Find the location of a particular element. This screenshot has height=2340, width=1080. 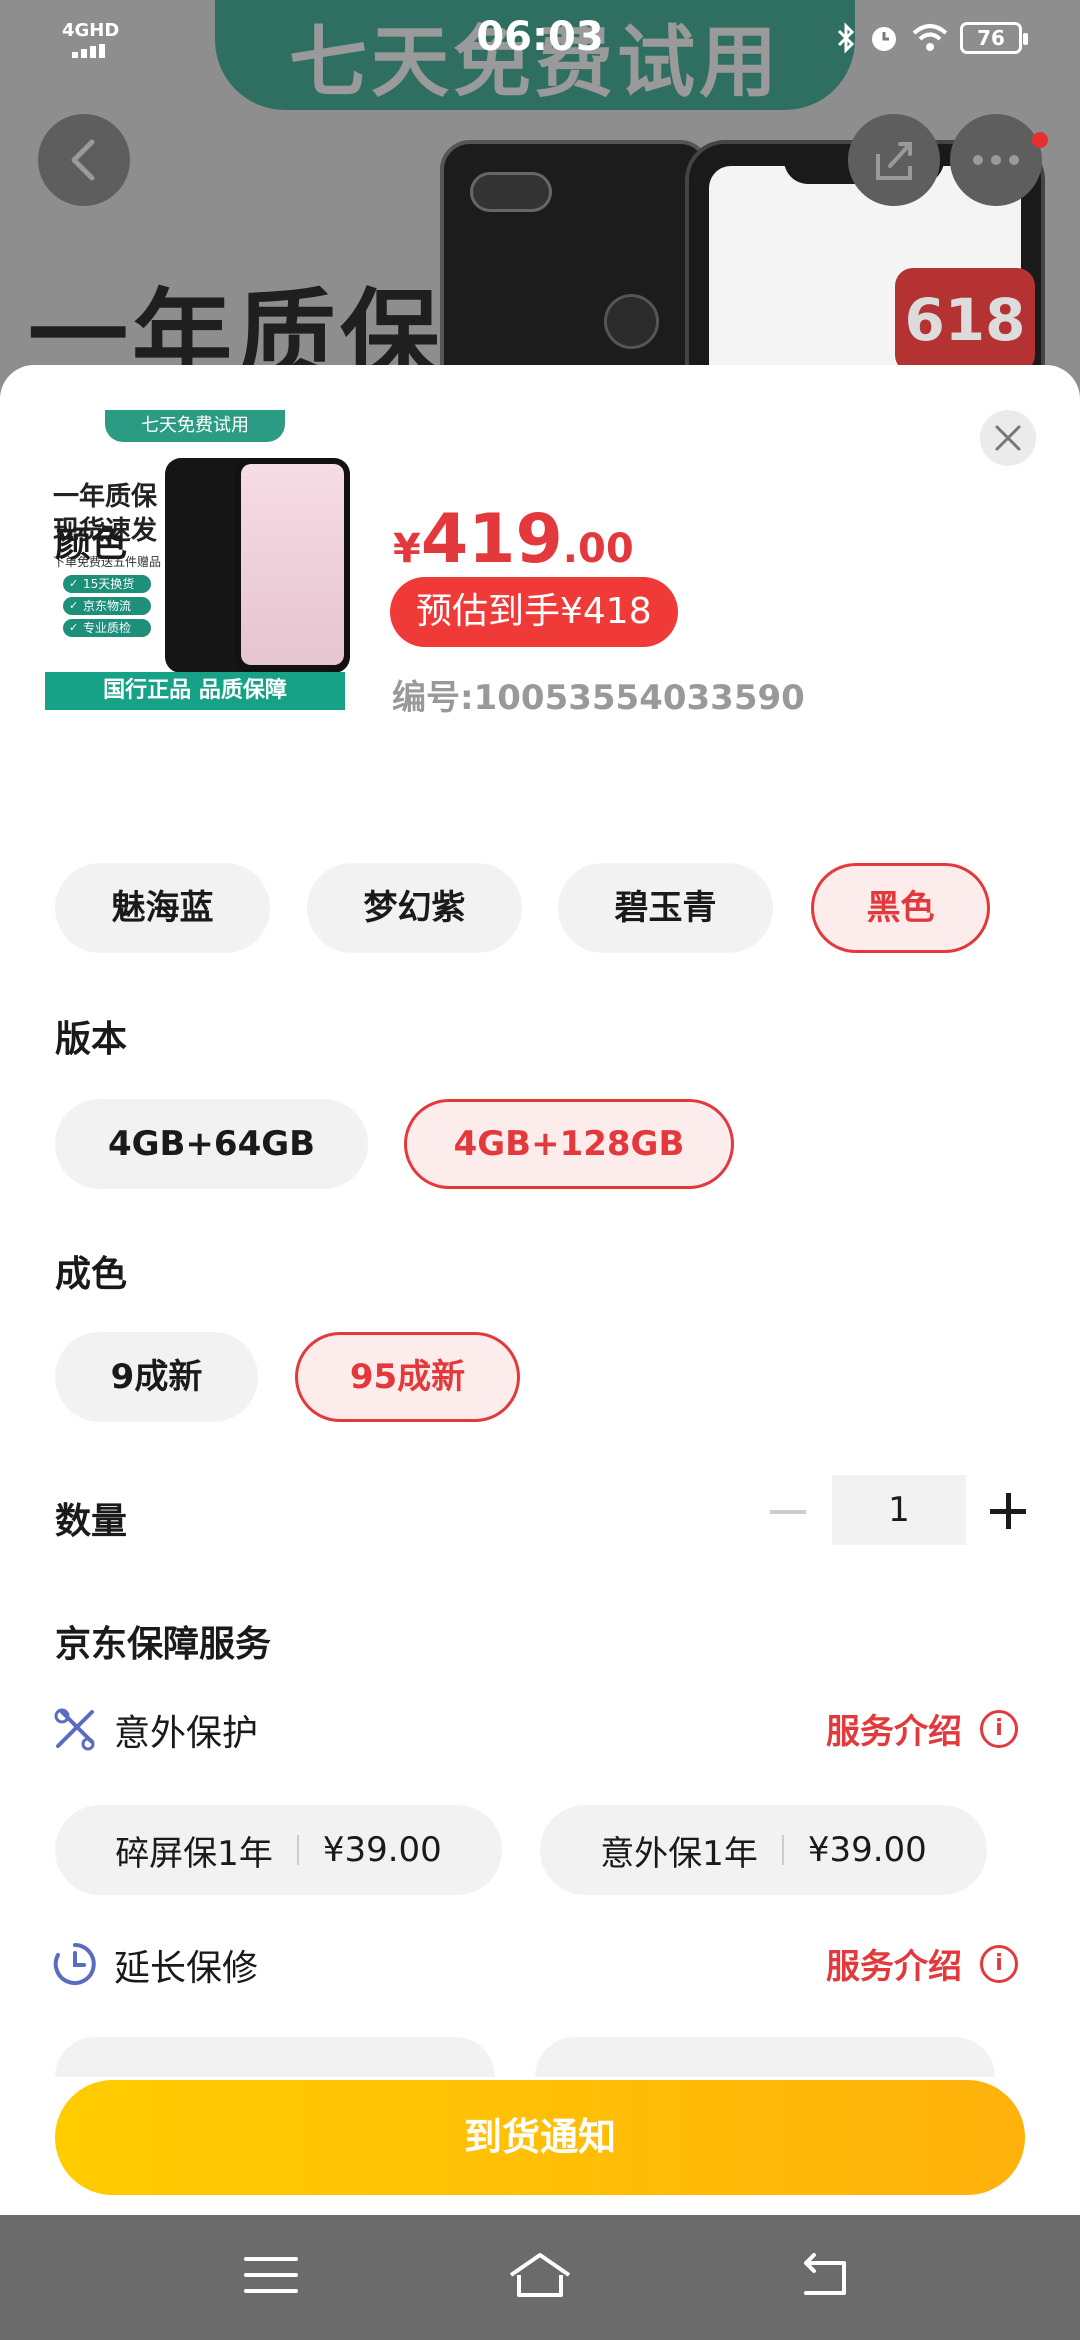

extended-warranty-row: 延长保修 服务介绍 i is located at coordinates (542, 1965).